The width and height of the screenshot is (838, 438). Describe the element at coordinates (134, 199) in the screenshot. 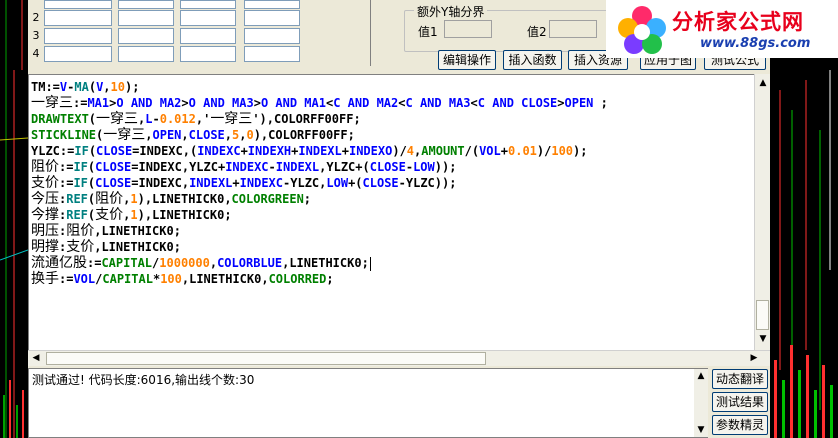

I see `code-token: 1` at that location.